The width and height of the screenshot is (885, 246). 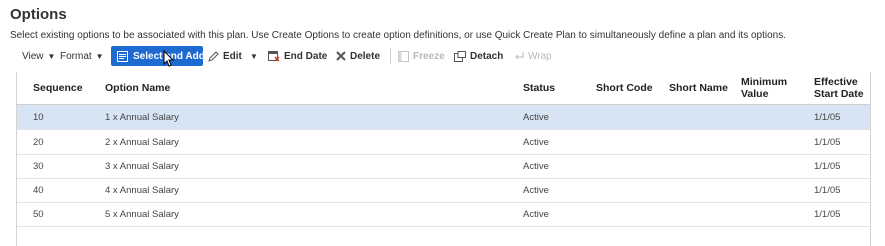 What do you see at coordinates (443, 142) in the screenshot?
I see `table-row: 20 2 x Annual Salary Active 1/1/05` at bounding box center [443, 142].